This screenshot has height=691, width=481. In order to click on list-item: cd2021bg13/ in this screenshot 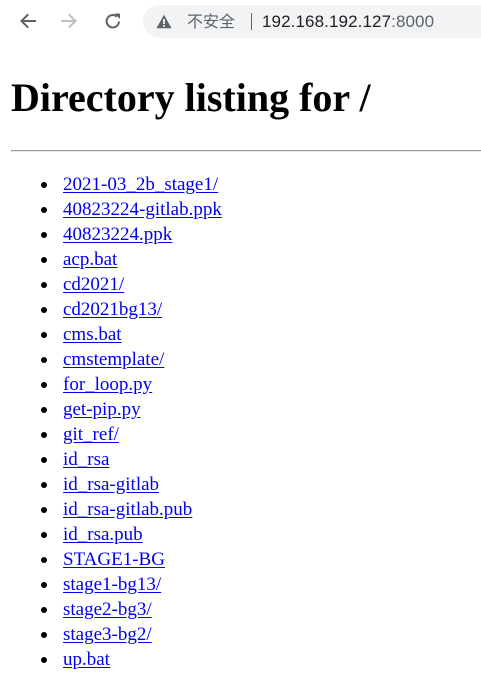, I will do `click(111, 309)`.